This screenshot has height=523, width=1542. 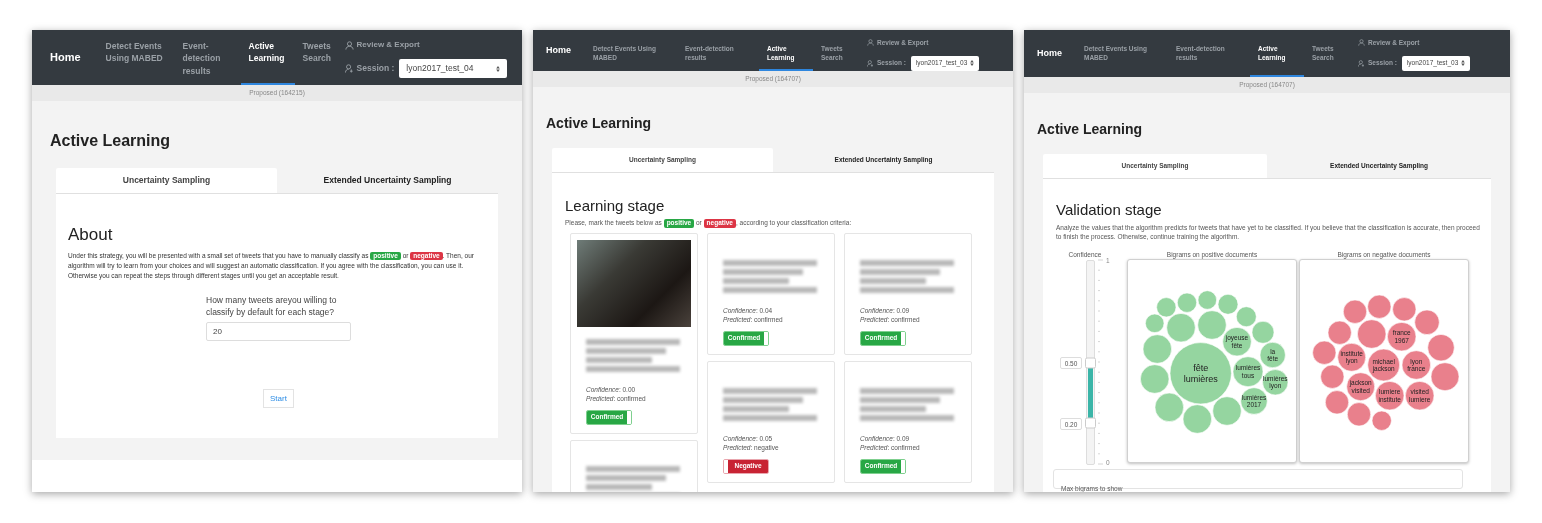 I want to click on nav-link: Tweets Search, so click(x=318, y=57).